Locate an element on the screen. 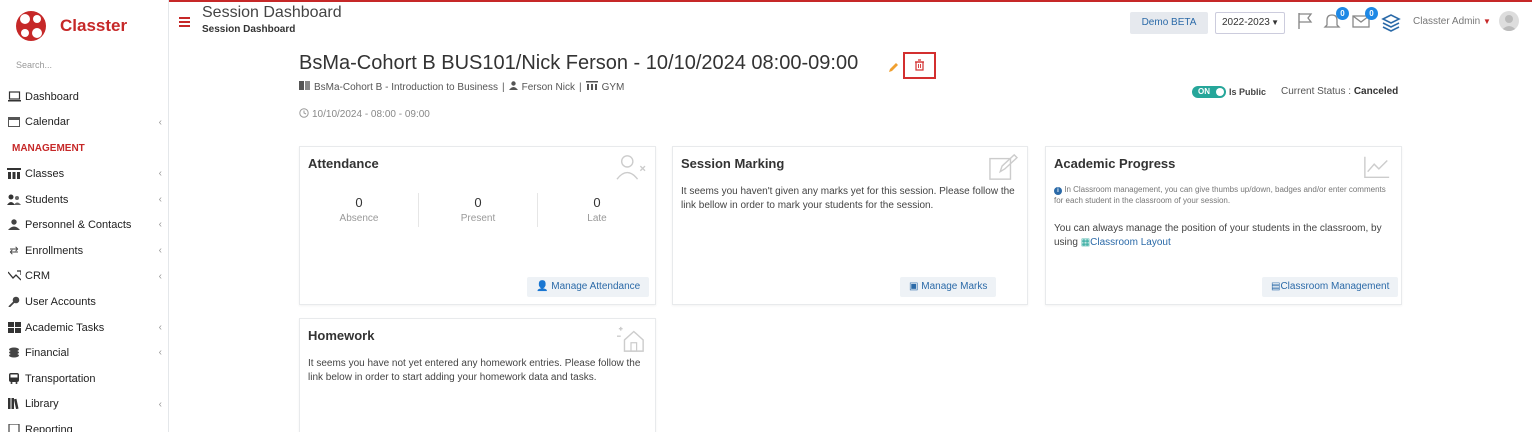  session-time: 10/10/2024 - 08:00 - 09:00 is located at coordinates (364, 114).